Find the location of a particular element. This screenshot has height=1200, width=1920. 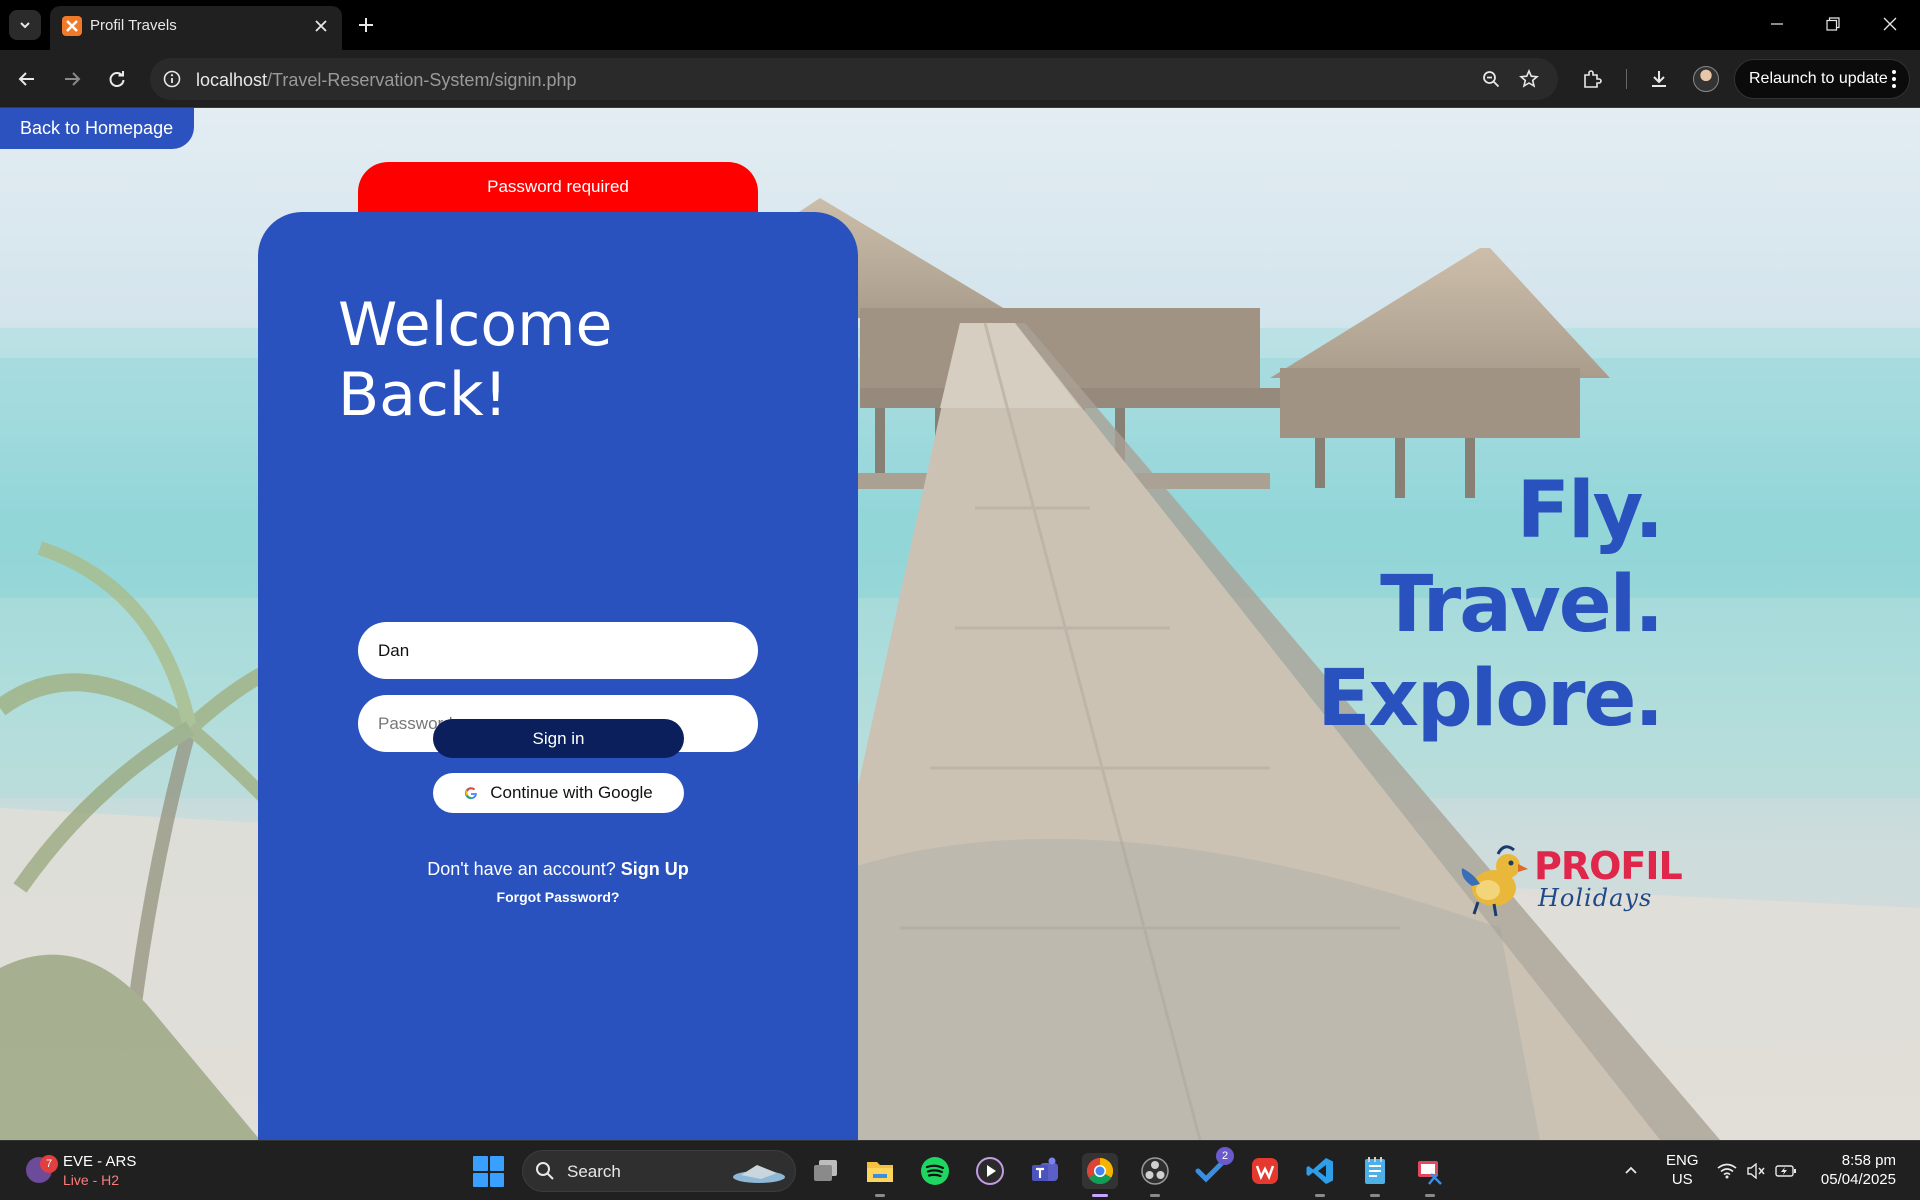

minimize-icon is located at coordinates (1777, 24).